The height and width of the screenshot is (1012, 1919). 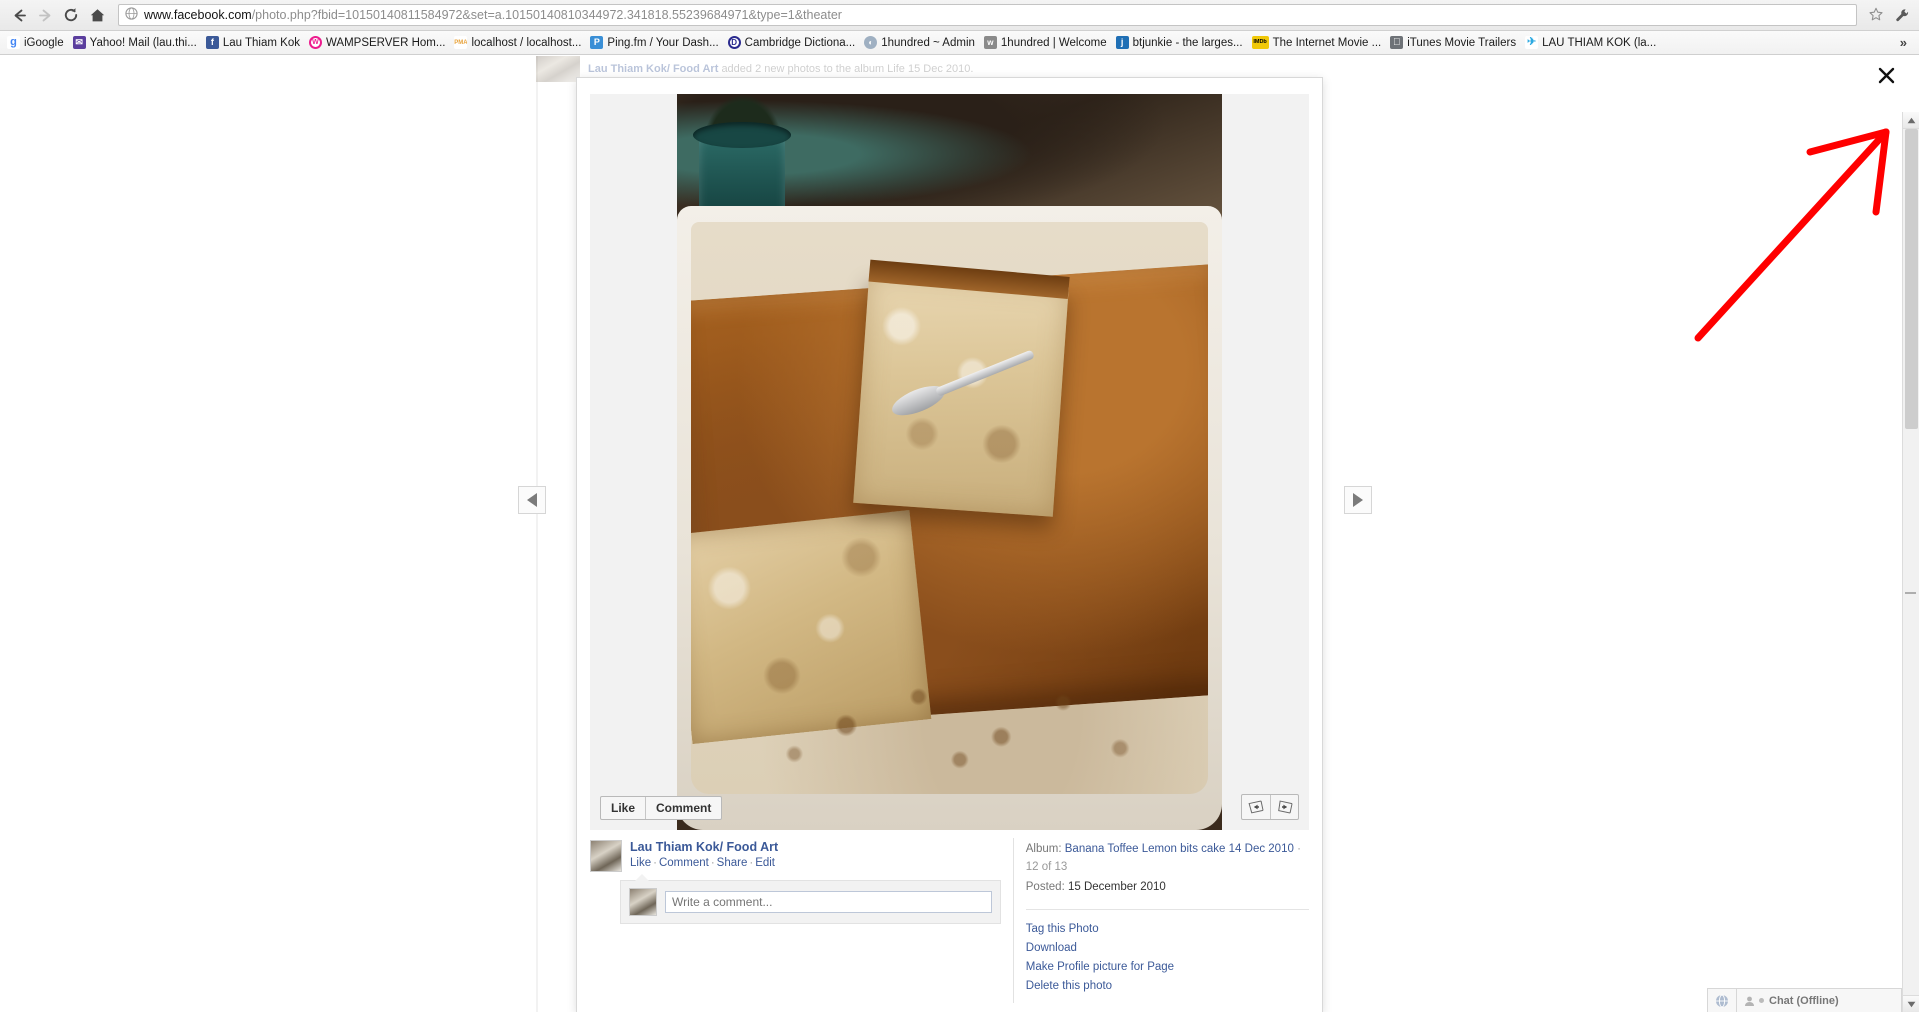 What do you see at coordinates (79, 42) in the screenshot?
I see `yahoo-mail-favicon: ✉` at bounding box center [79, 42].